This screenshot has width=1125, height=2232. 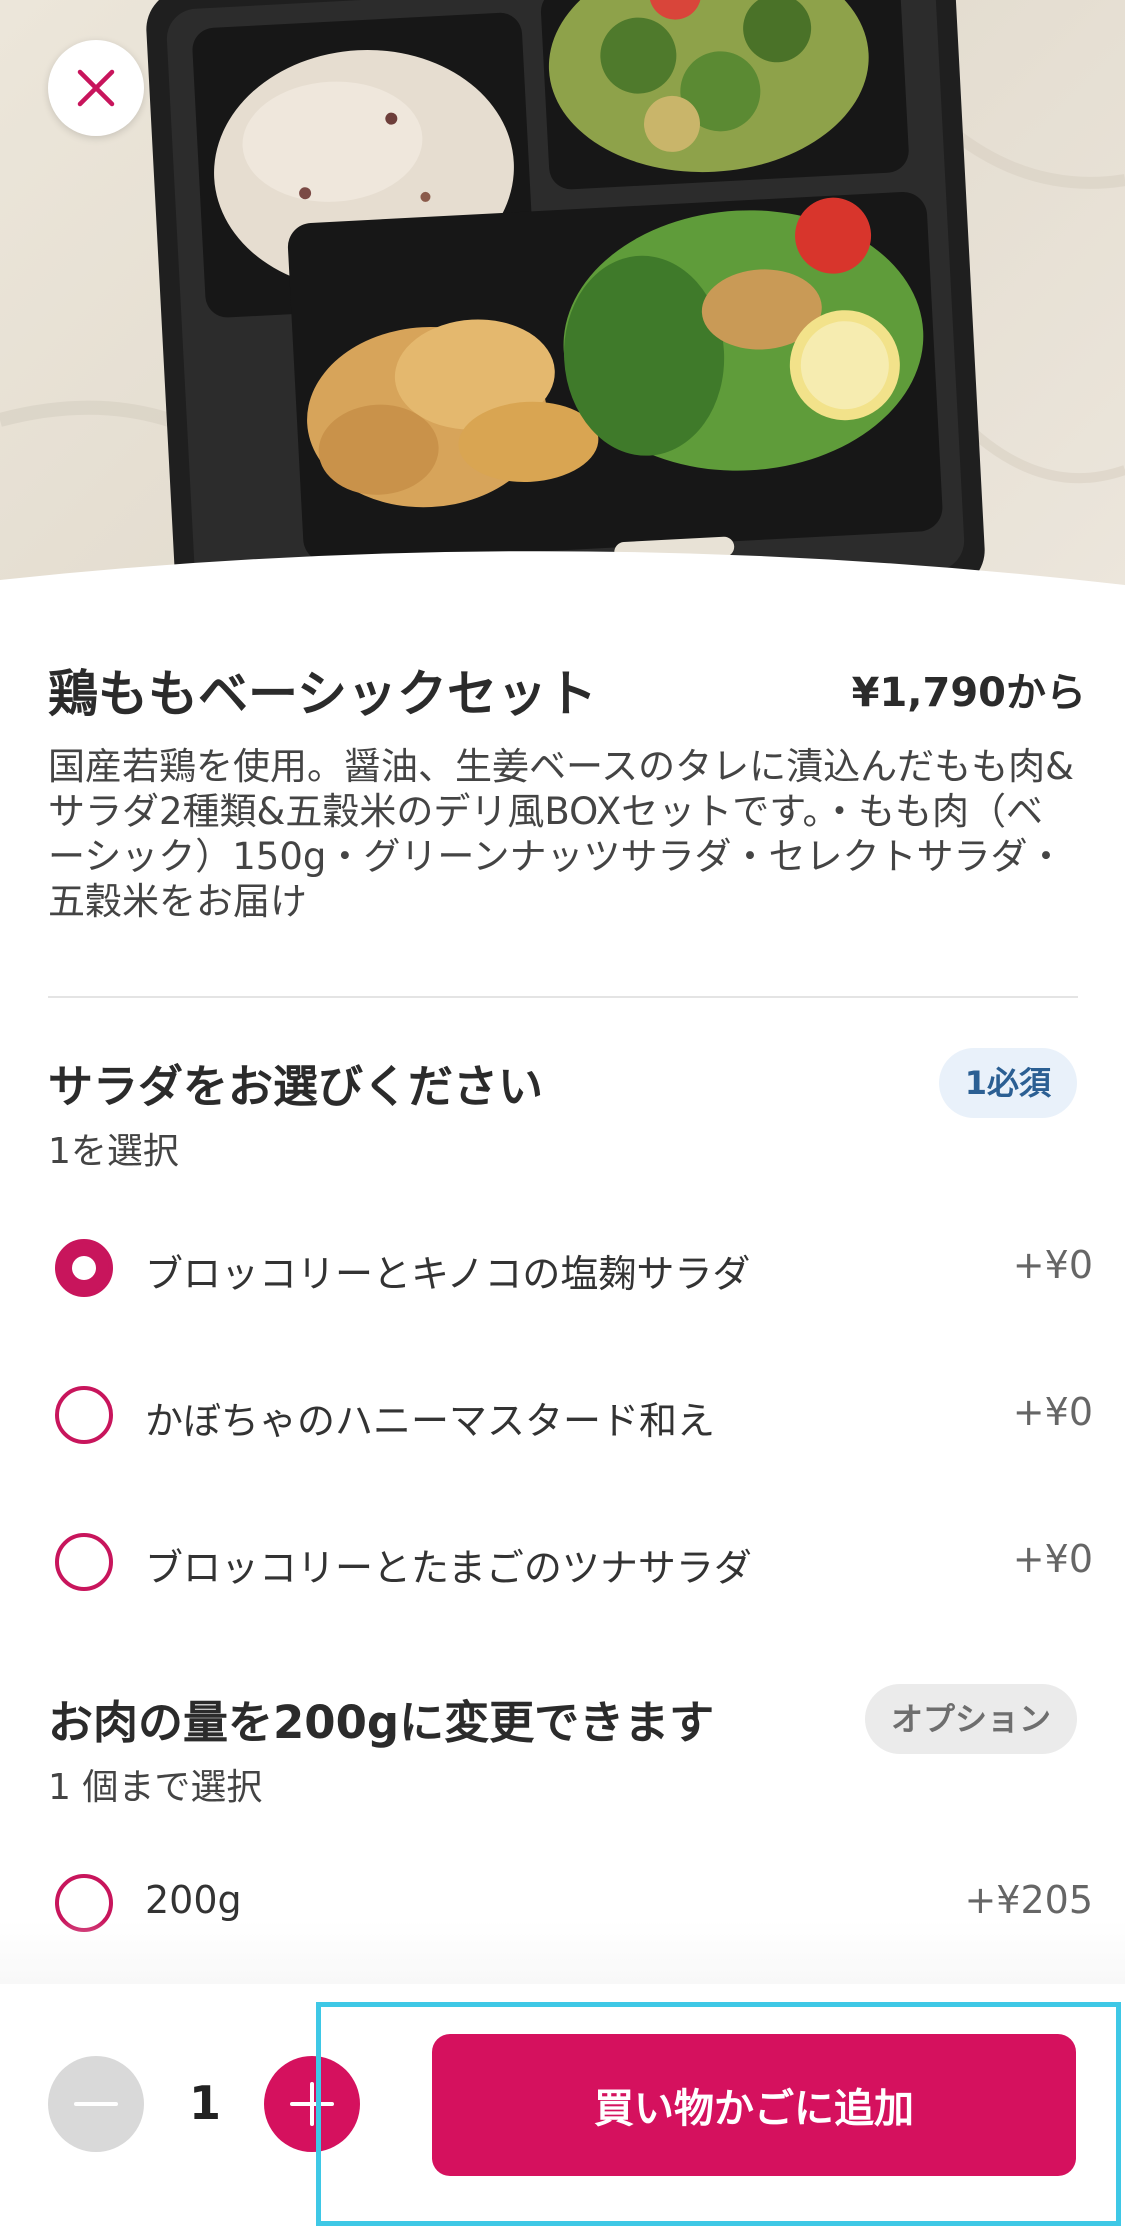 I want to click on quantity-increase-button, so click(x=312, y=2104).